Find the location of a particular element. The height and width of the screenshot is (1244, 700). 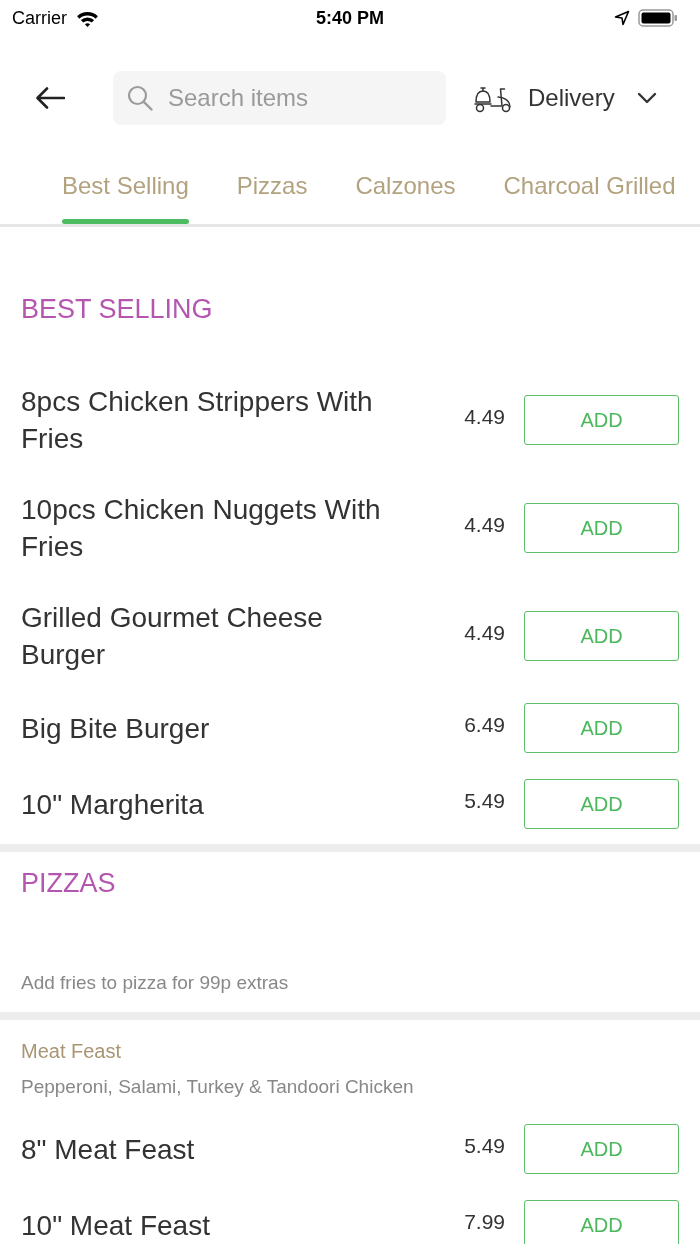

battery-icon is located at coordinates (658, 18).